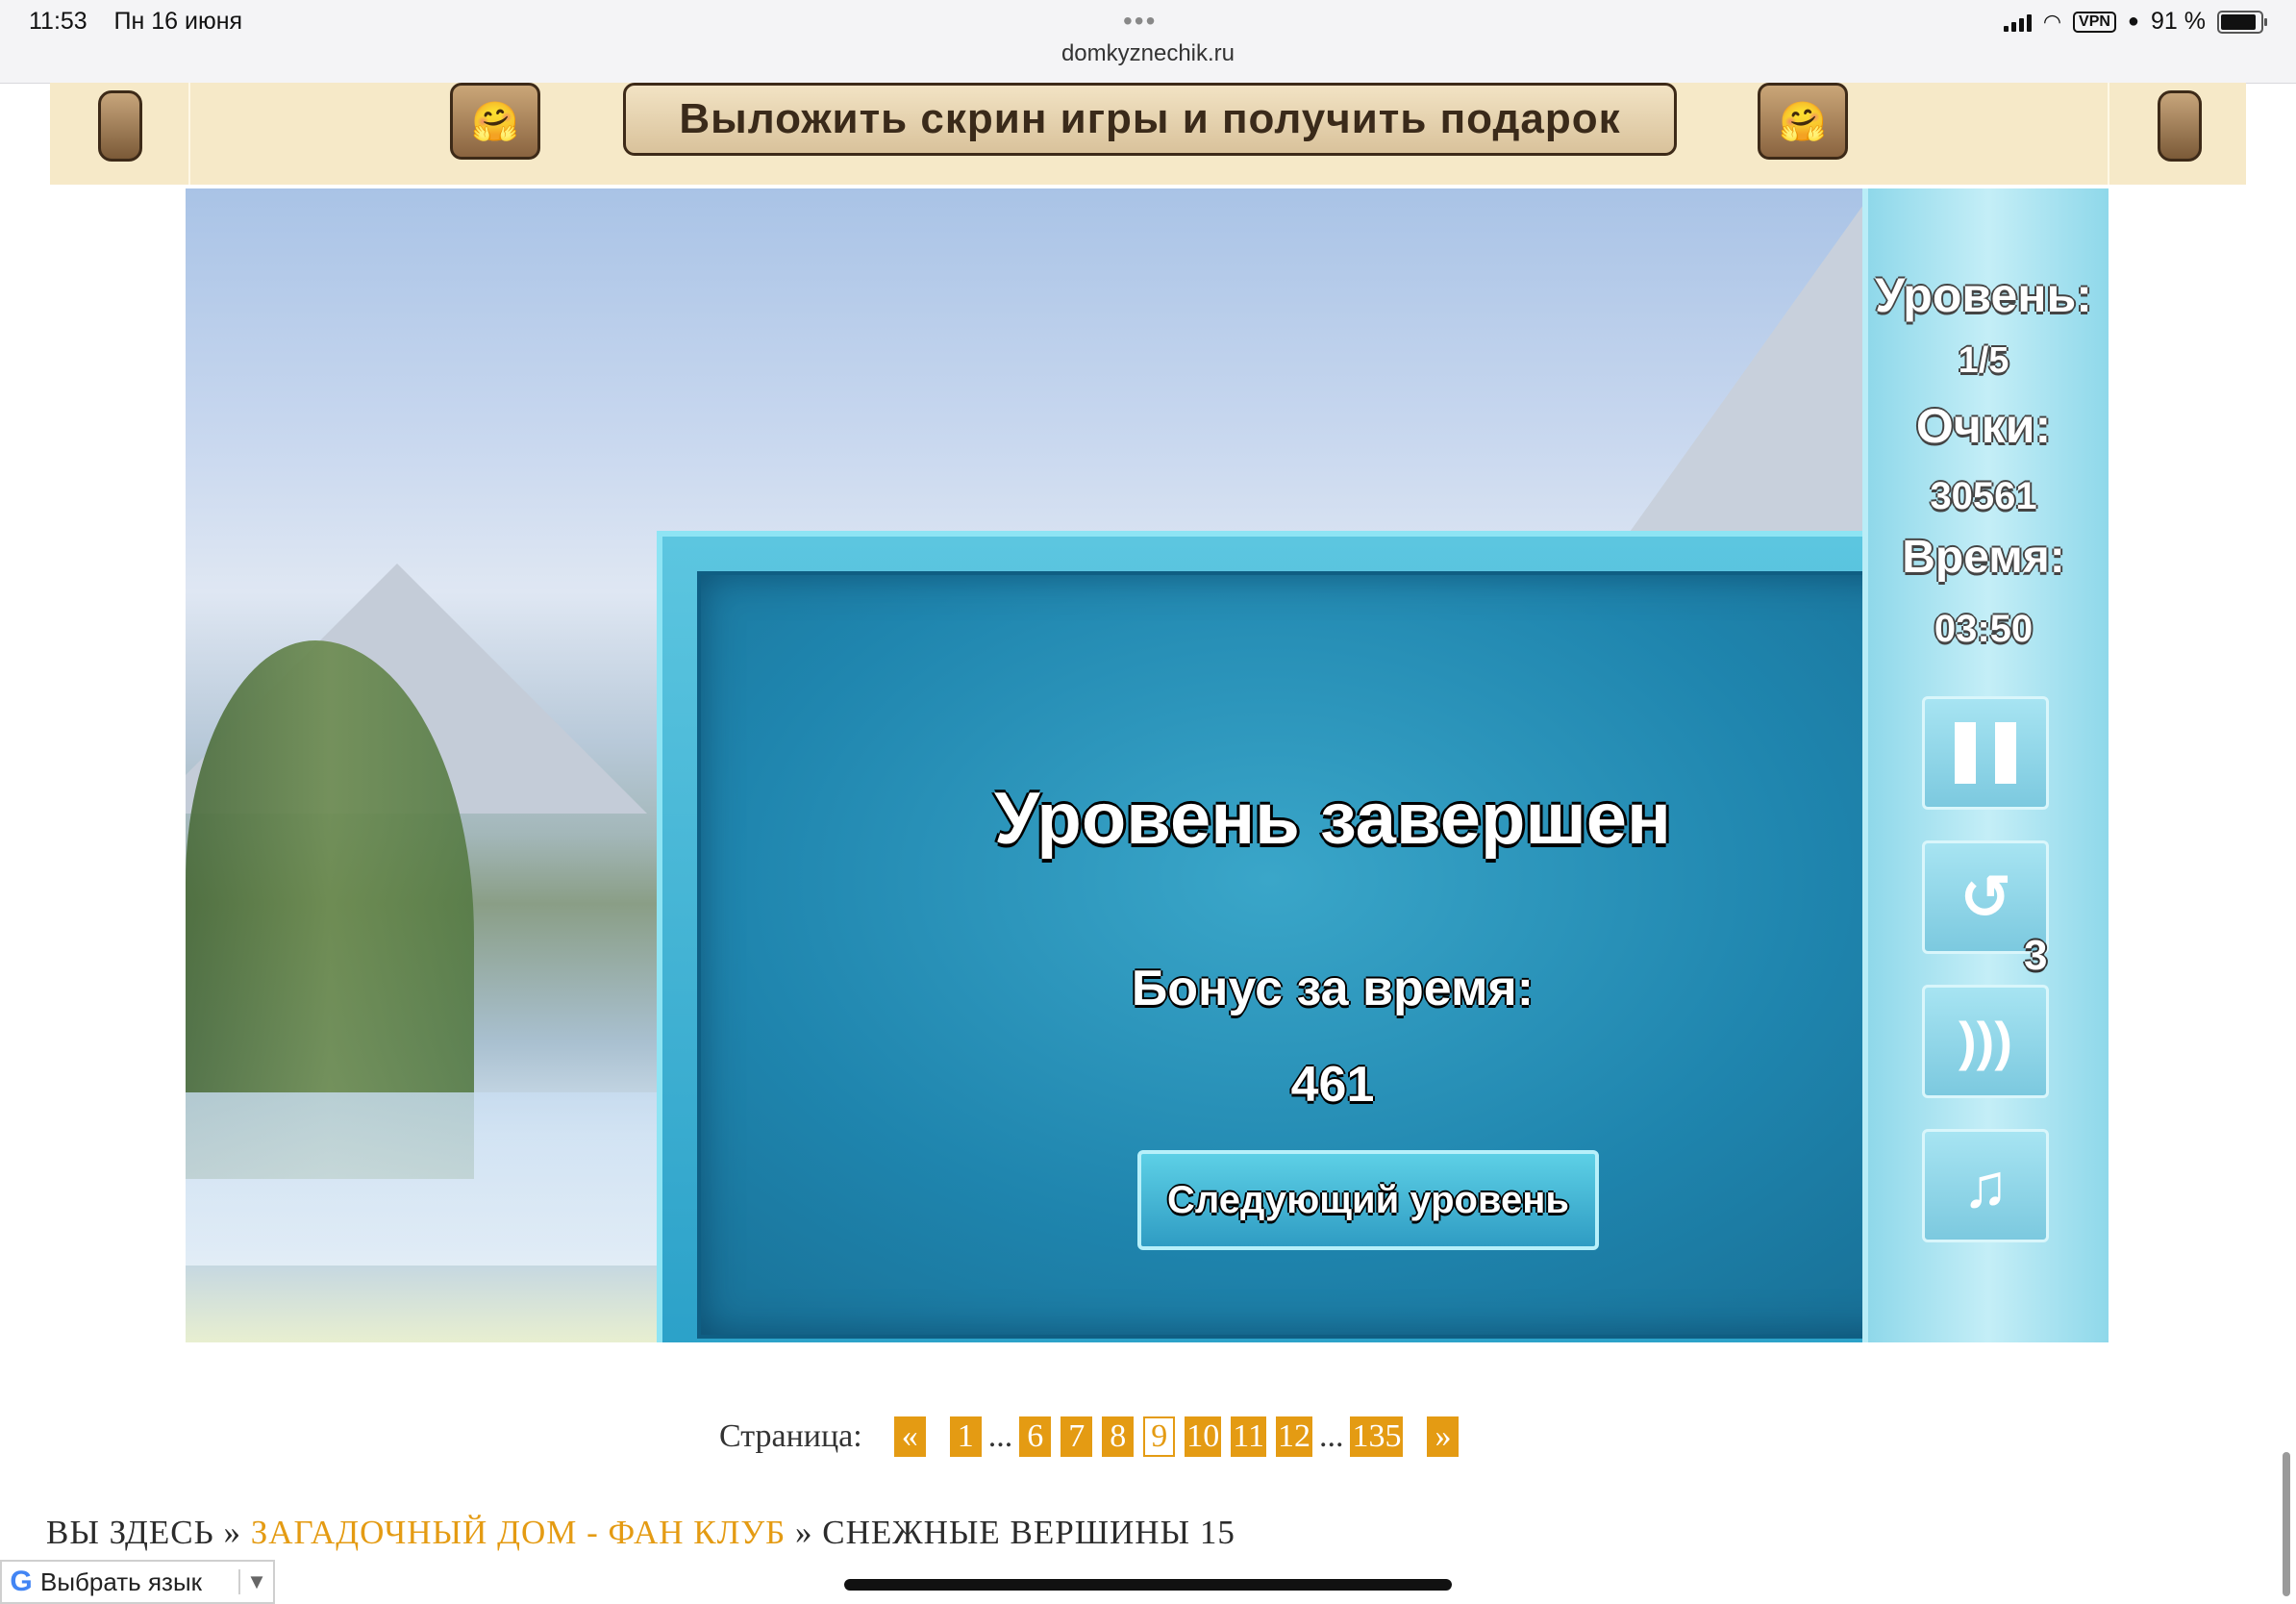 The height and width of the screenshot is (1604, 2296). Describe the element at coordinates (2094, 22) in the screenshot. I see `vpn-badge: VPN` at that location.